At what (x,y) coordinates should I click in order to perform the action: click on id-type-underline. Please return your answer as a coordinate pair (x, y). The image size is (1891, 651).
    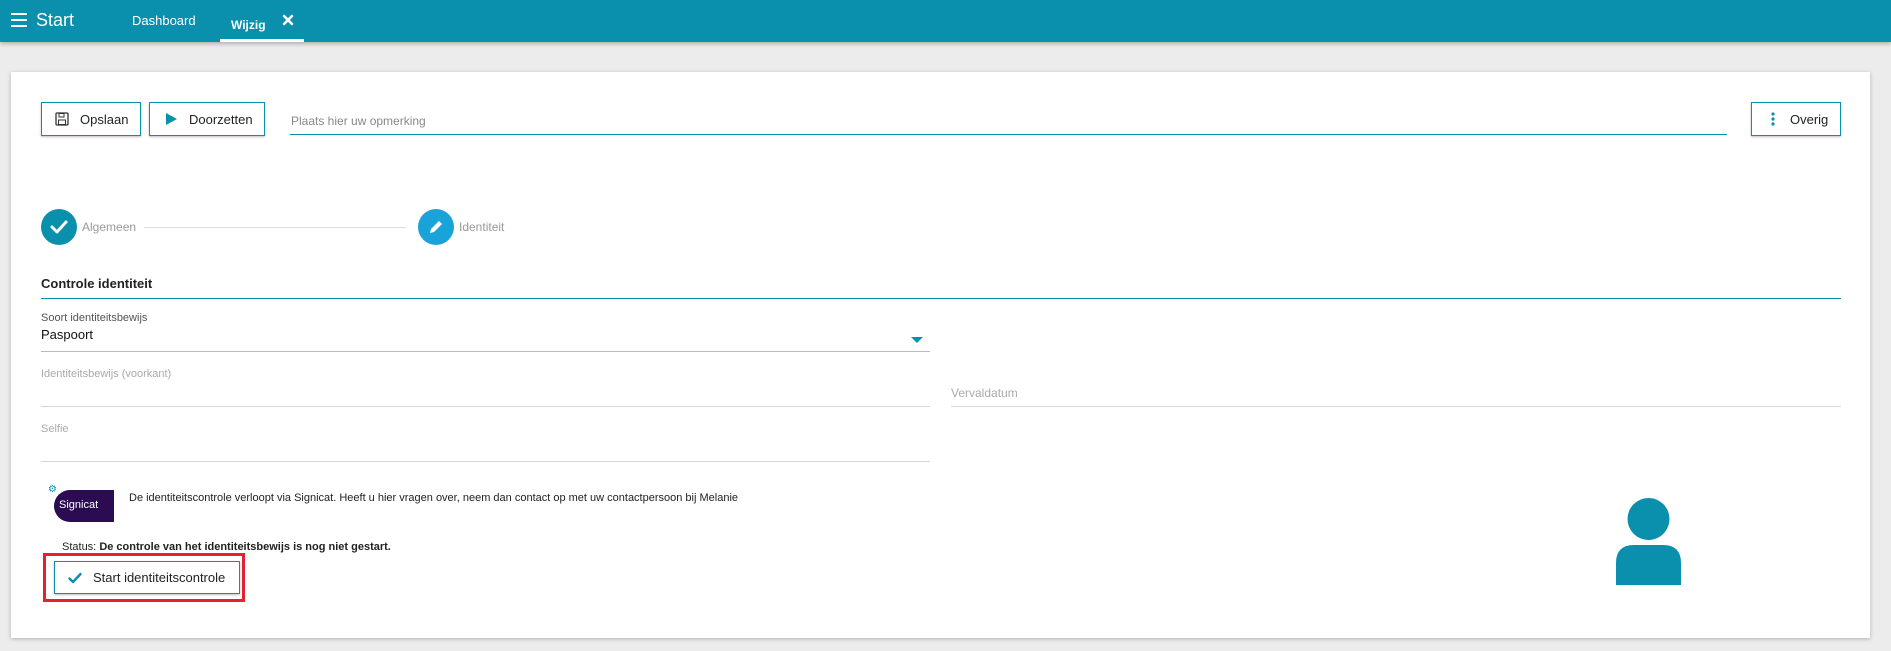
    Looking at the image, I should click on (485, 351).